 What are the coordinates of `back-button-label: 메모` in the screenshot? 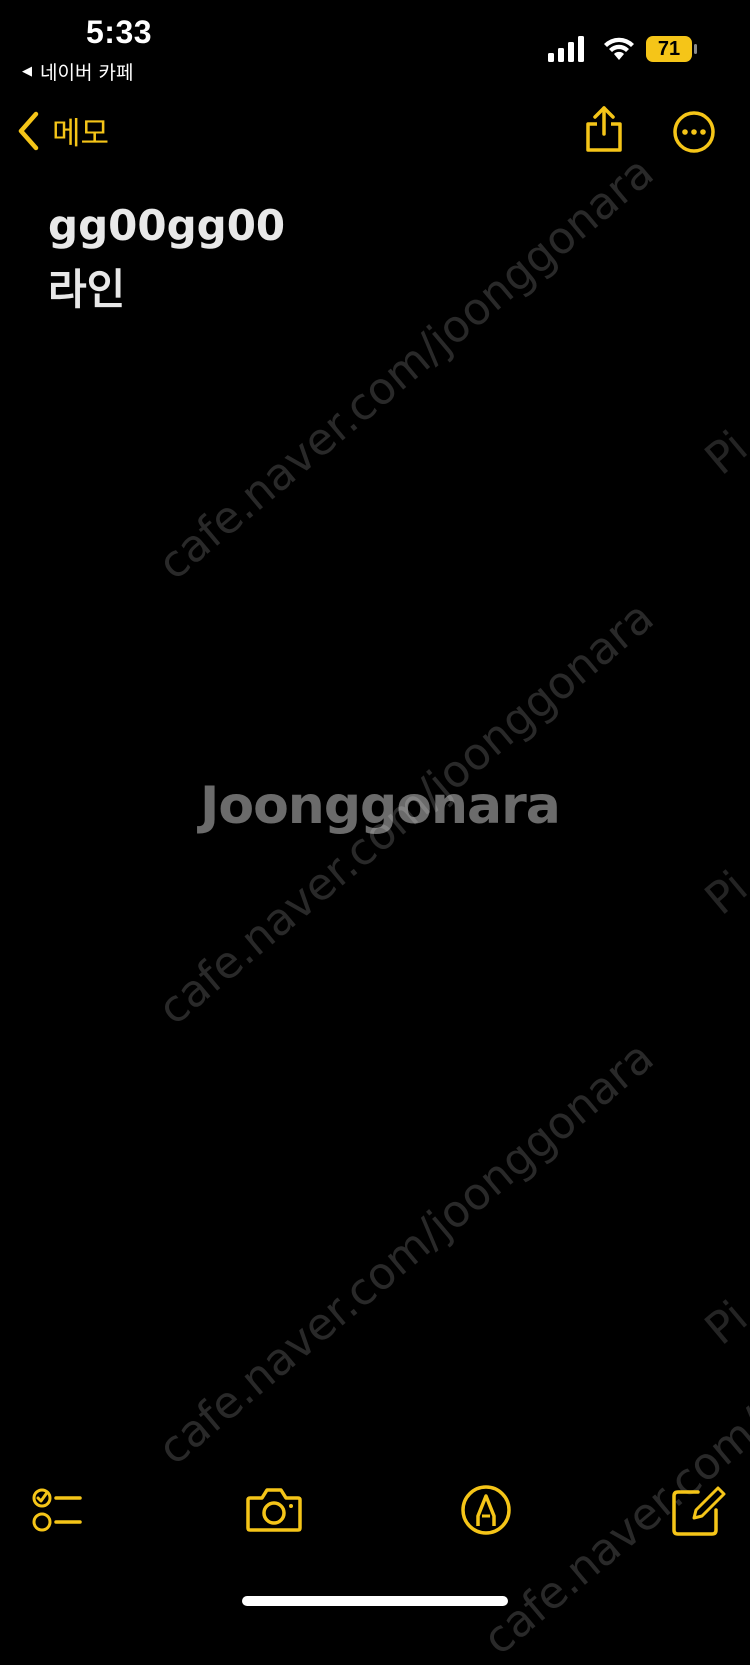 It's located at (81, 134).